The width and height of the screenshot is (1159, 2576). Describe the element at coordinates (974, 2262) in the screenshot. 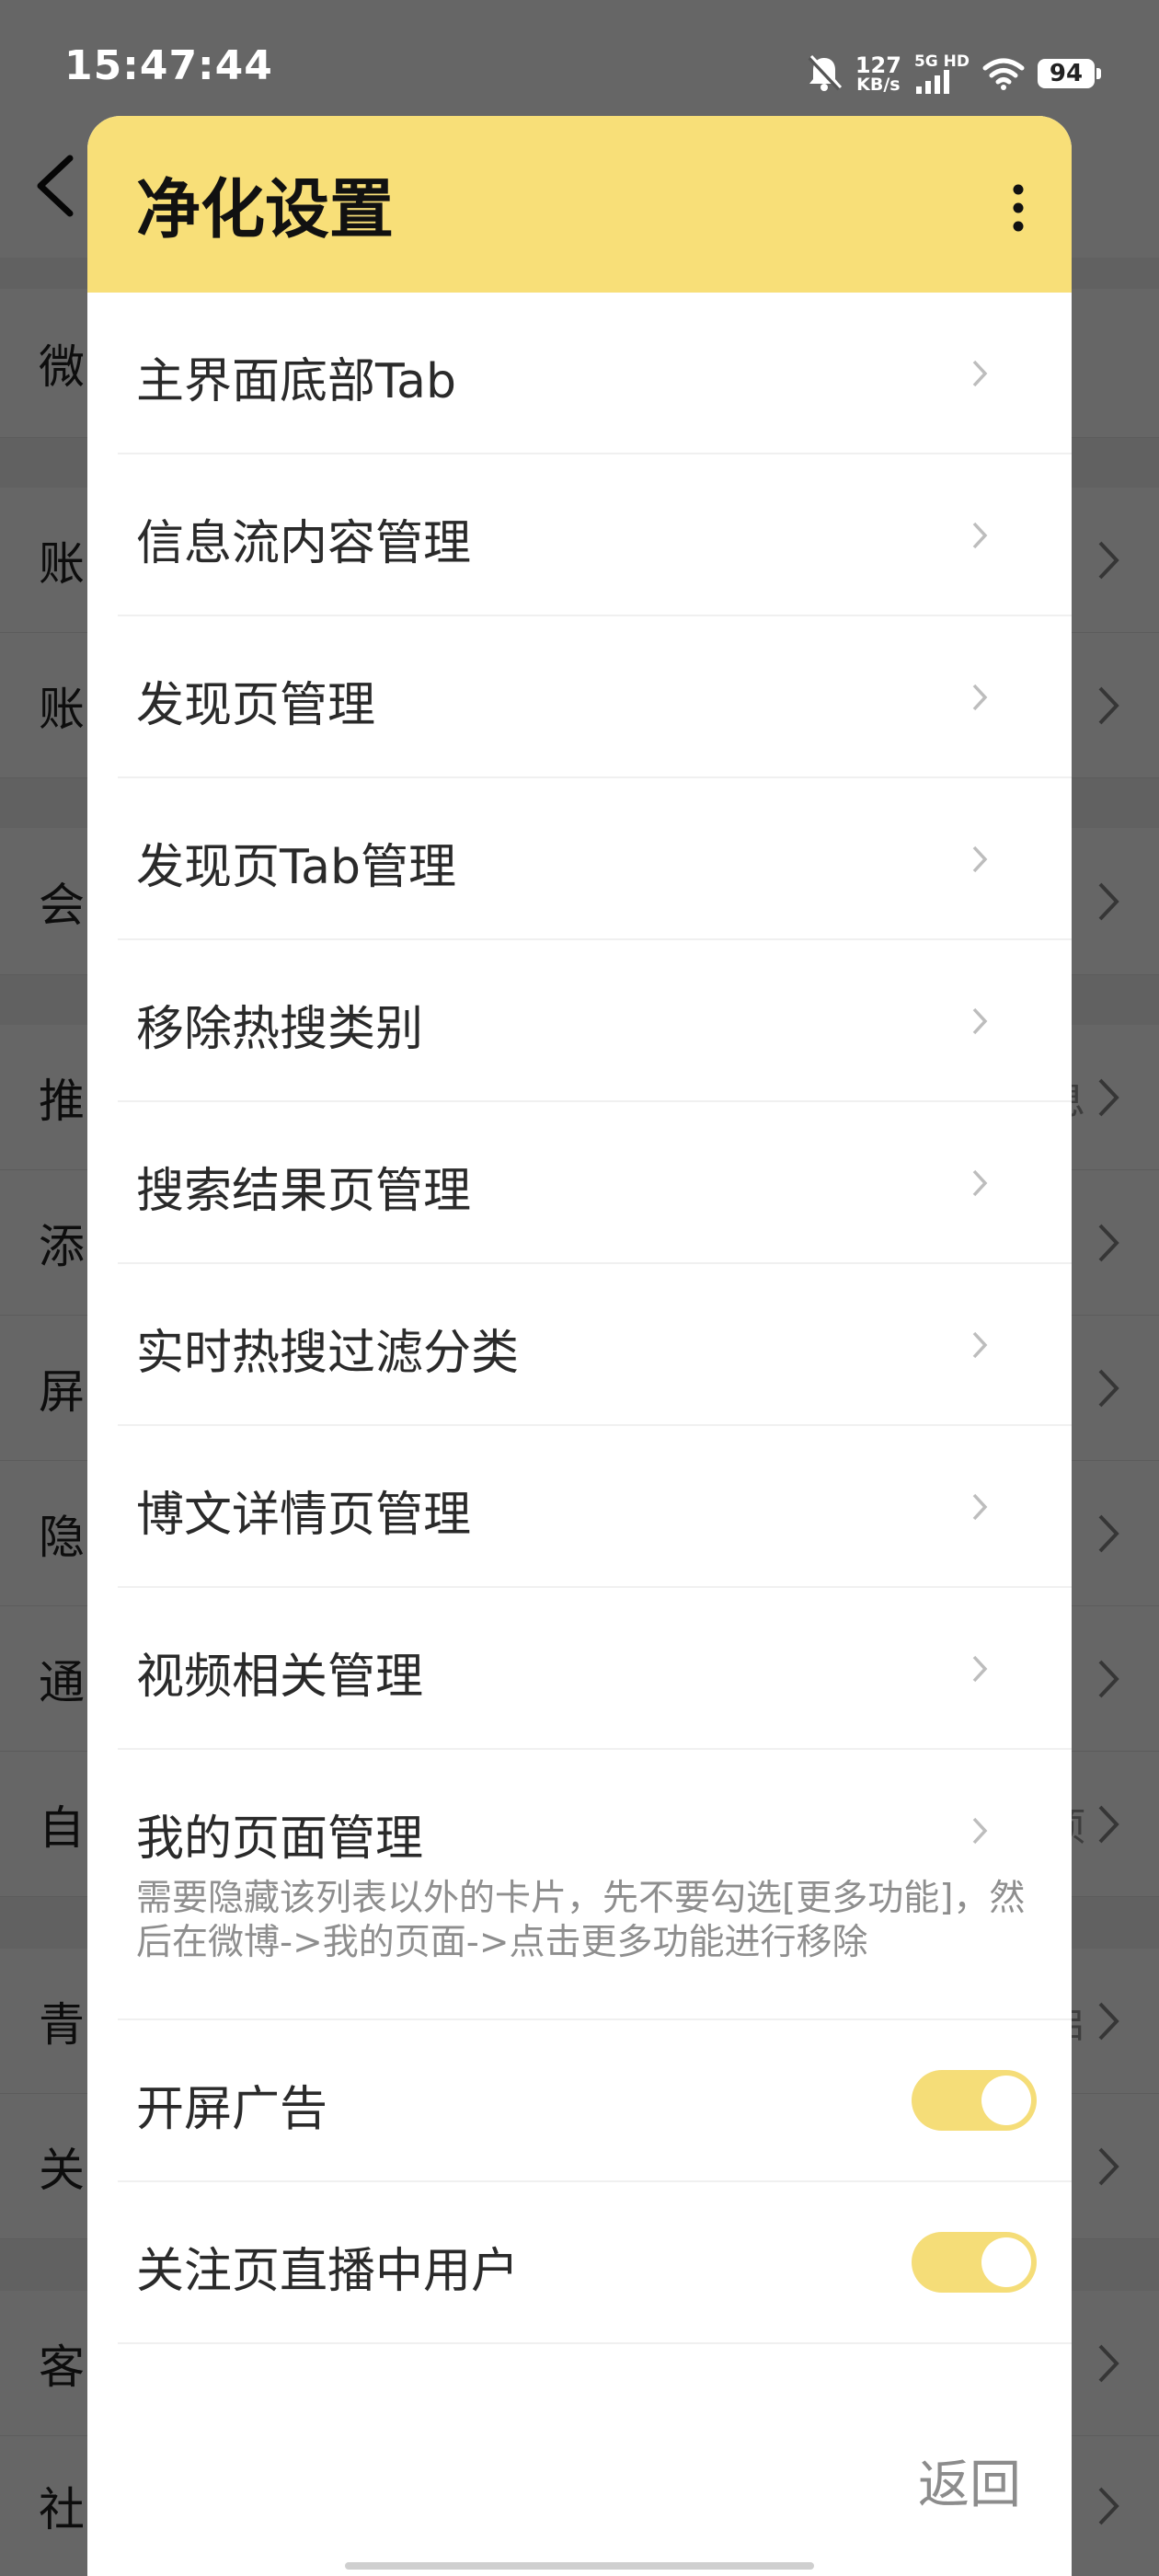

I see `live-users-toggle` at that location.